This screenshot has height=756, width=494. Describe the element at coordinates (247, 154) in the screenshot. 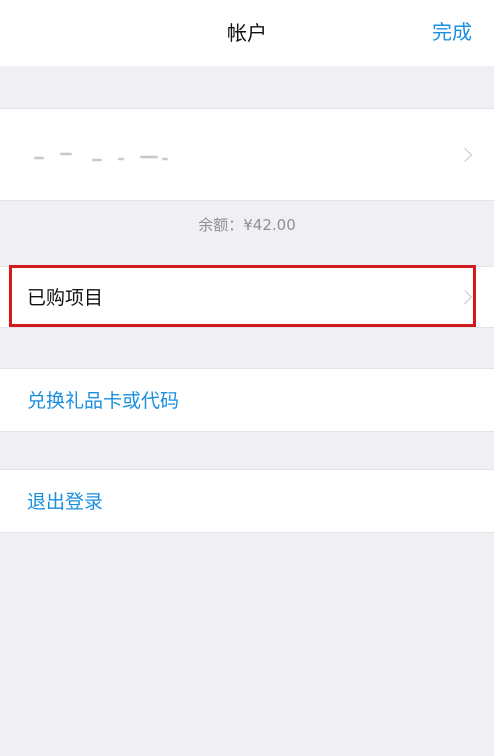

I see `apple-id-row` at that location.